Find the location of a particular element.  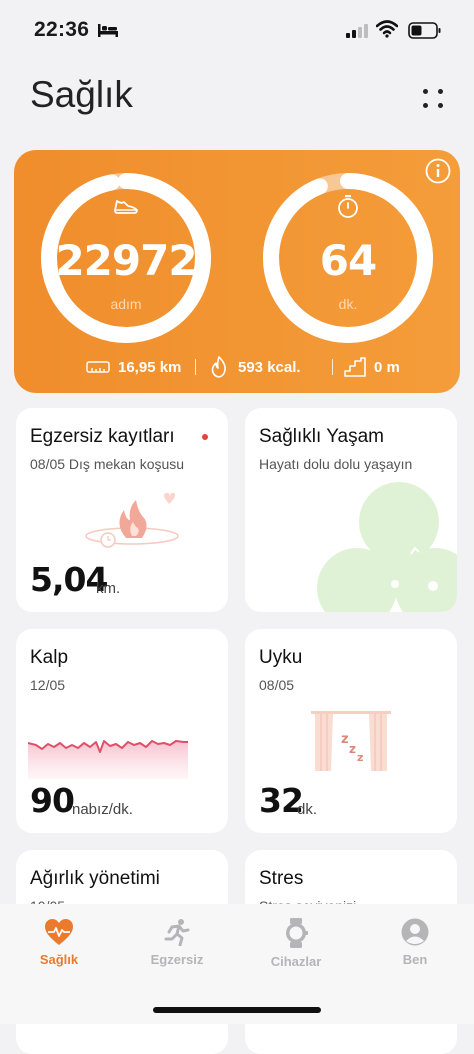

exercise-illustration is located at coordinates (132, 520).